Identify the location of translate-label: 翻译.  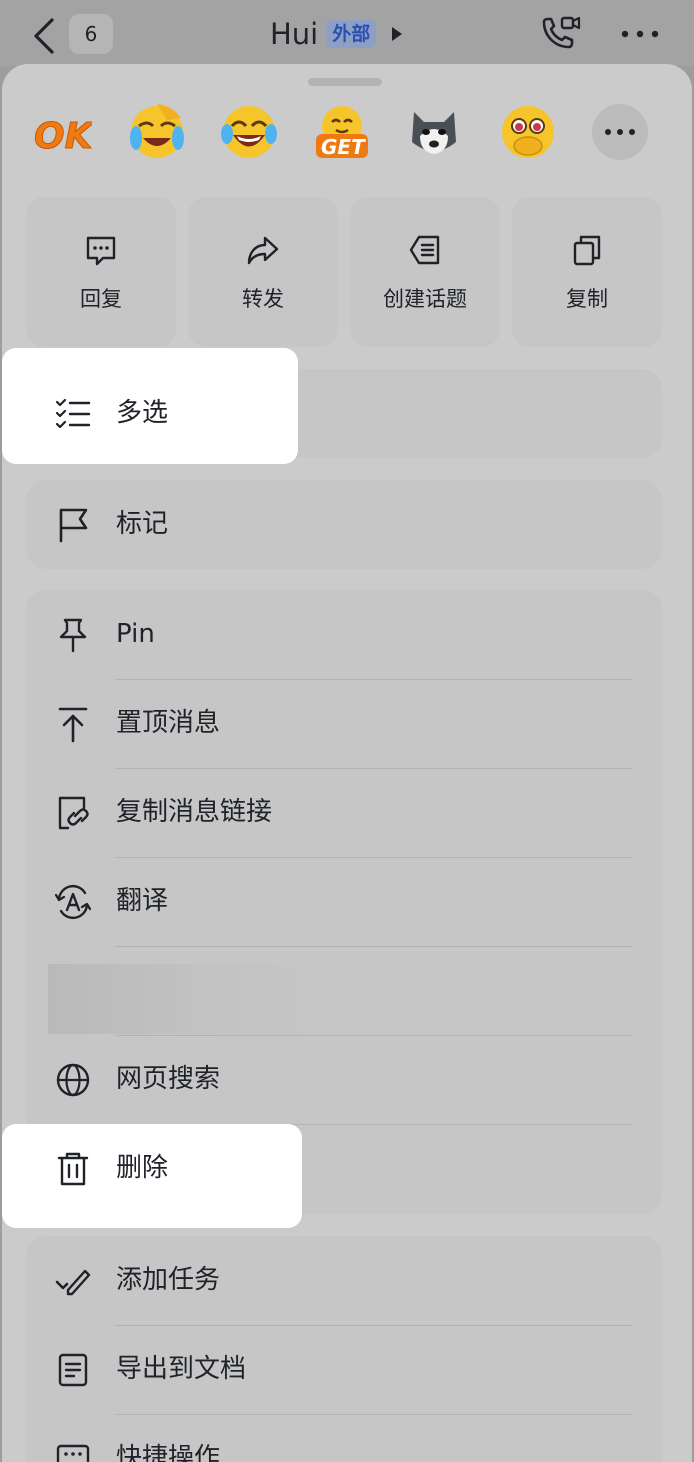
(142, 901).